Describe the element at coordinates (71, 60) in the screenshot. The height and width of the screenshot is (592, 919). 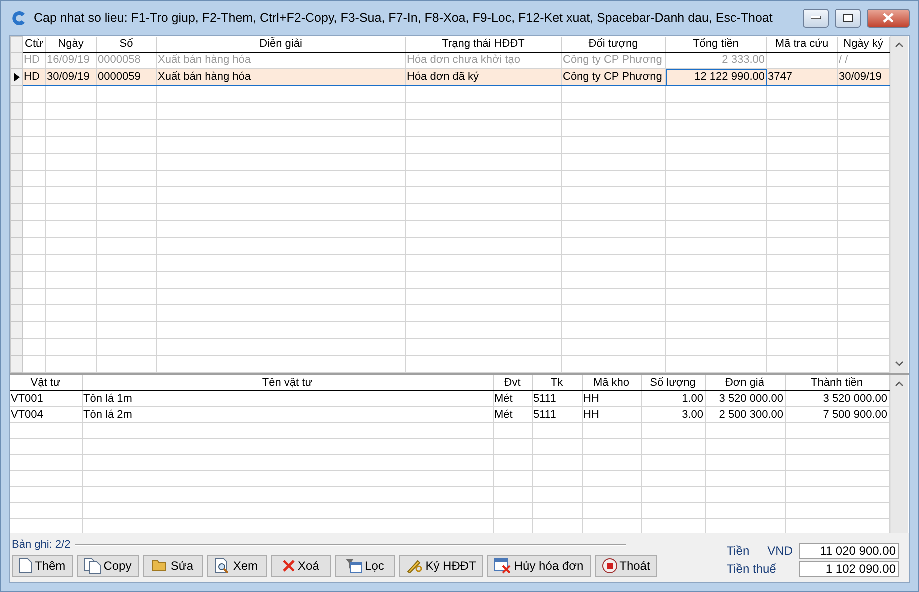
I see `table-cell: 16/09/19` at that location.